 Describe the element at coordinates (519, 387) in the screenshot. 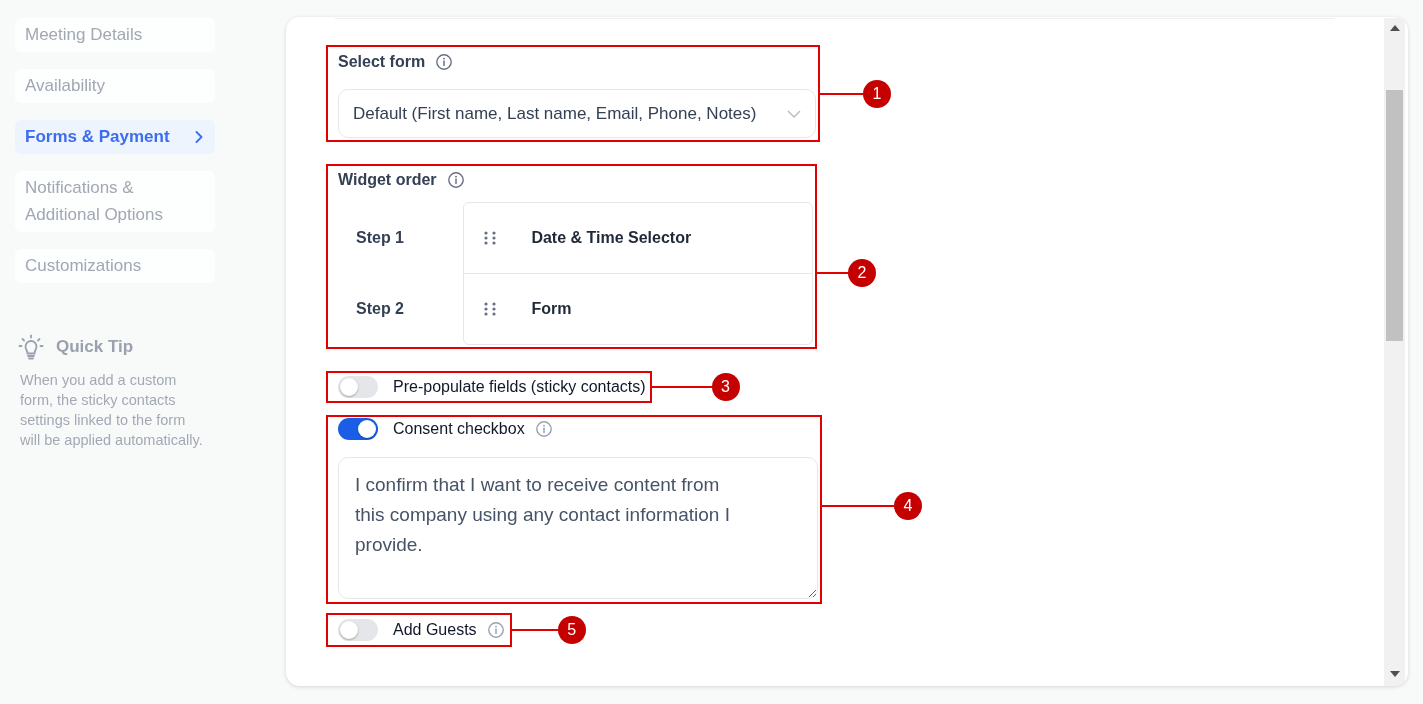

I see `toggle-label: Pre-populate fields (sticky contacts)` at that location.